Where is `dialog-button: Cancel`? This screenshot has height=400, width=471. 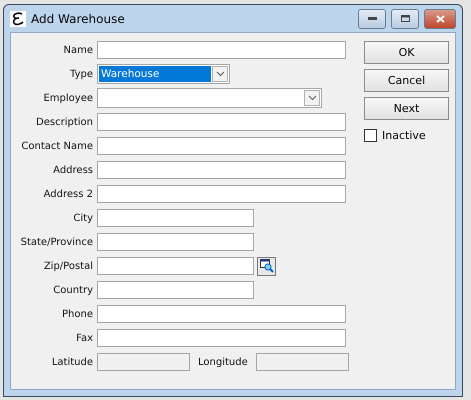
dialog-button: Cancel is located at coordinates (406, 80).